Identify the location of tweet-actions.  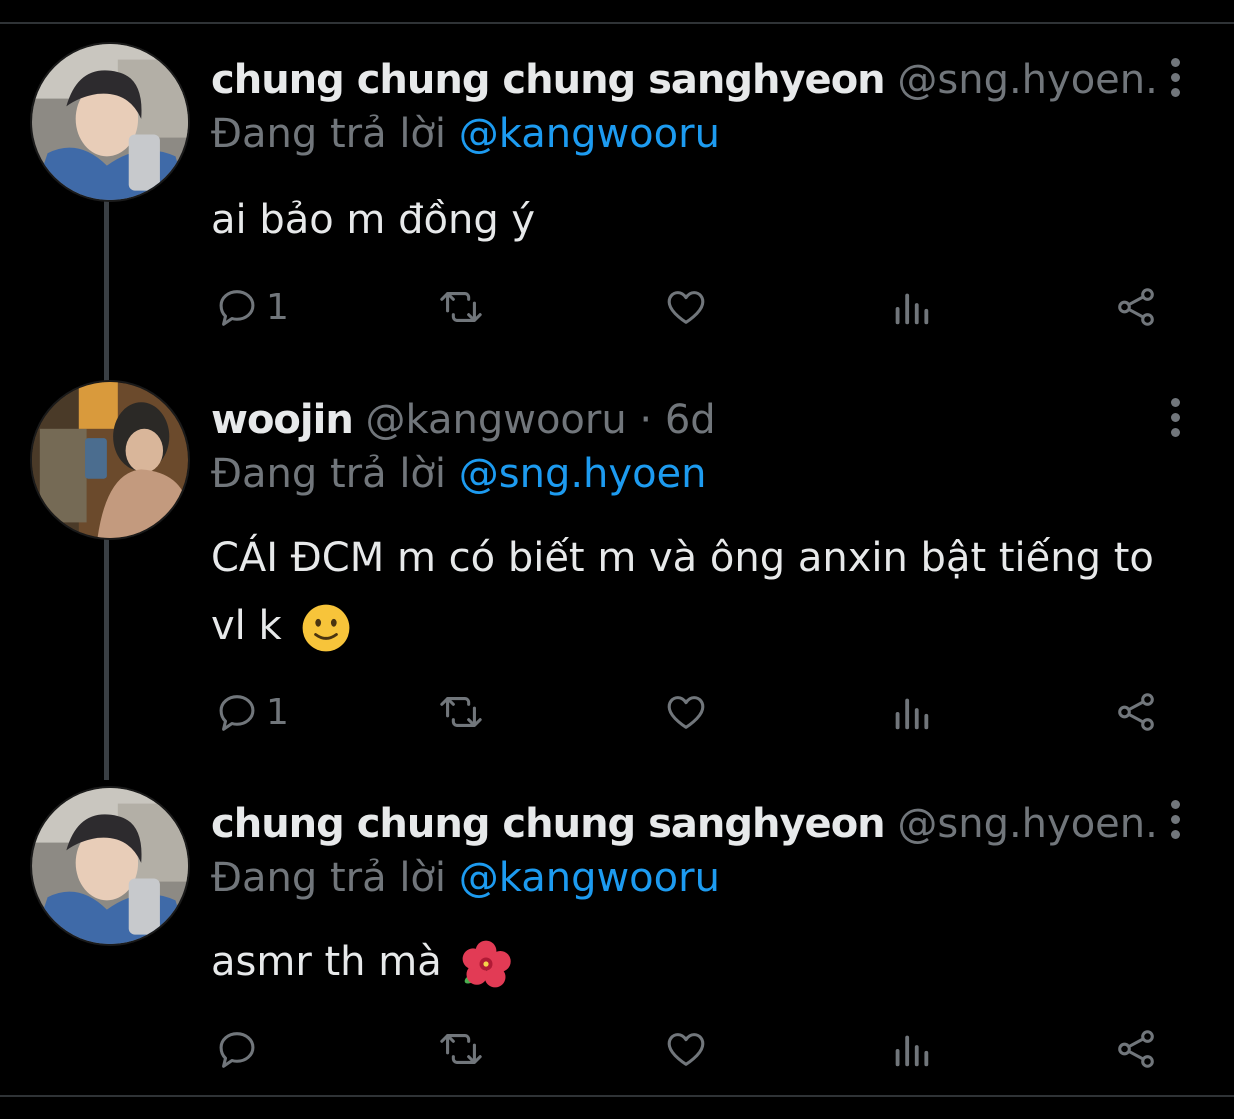
(617, 1049).